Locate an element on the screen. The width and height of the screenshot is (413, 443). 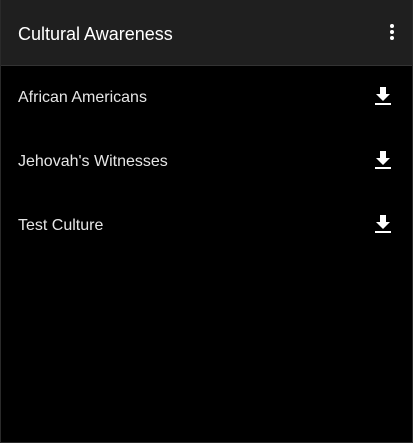
list-item: Jehovah's Witnesses is located at coordinates (206, 162).